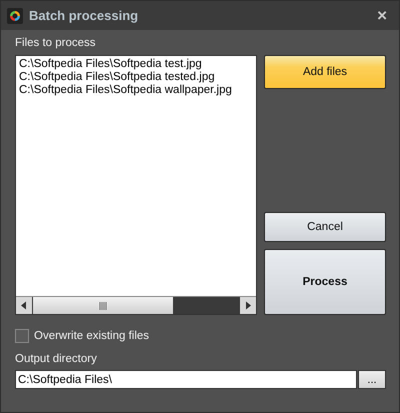  What do you see at coordinates (325, 227) in the screenshot?
I see `cancel-button: Cancel` at bounding box center [325, 227].